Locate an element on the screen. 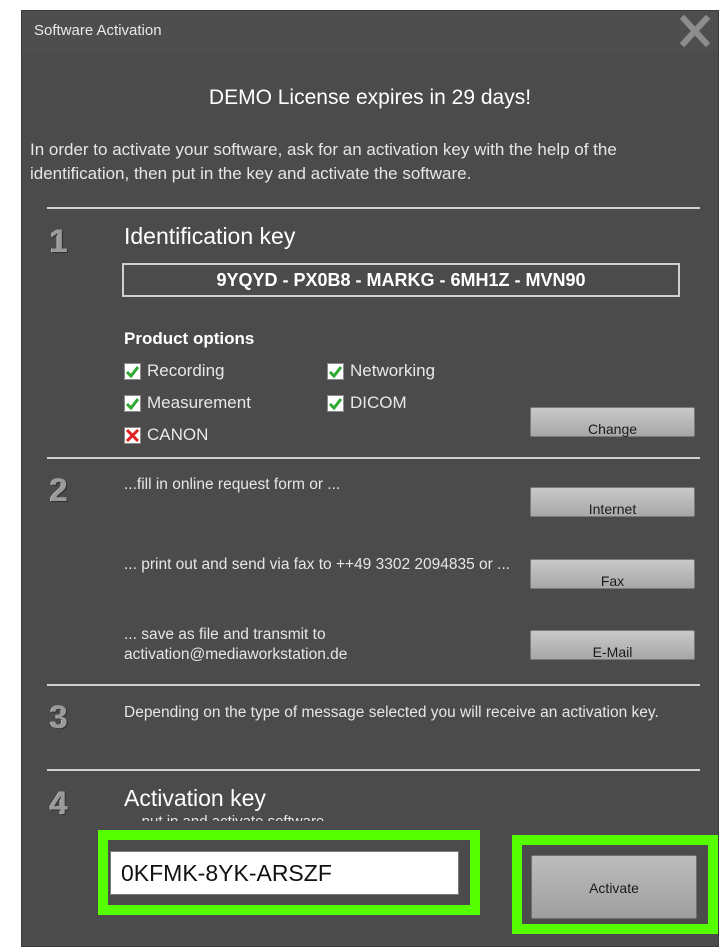 The height and width of the screenshot is (947, 723). option-canon: CANON is located at coordinates (166, 435).